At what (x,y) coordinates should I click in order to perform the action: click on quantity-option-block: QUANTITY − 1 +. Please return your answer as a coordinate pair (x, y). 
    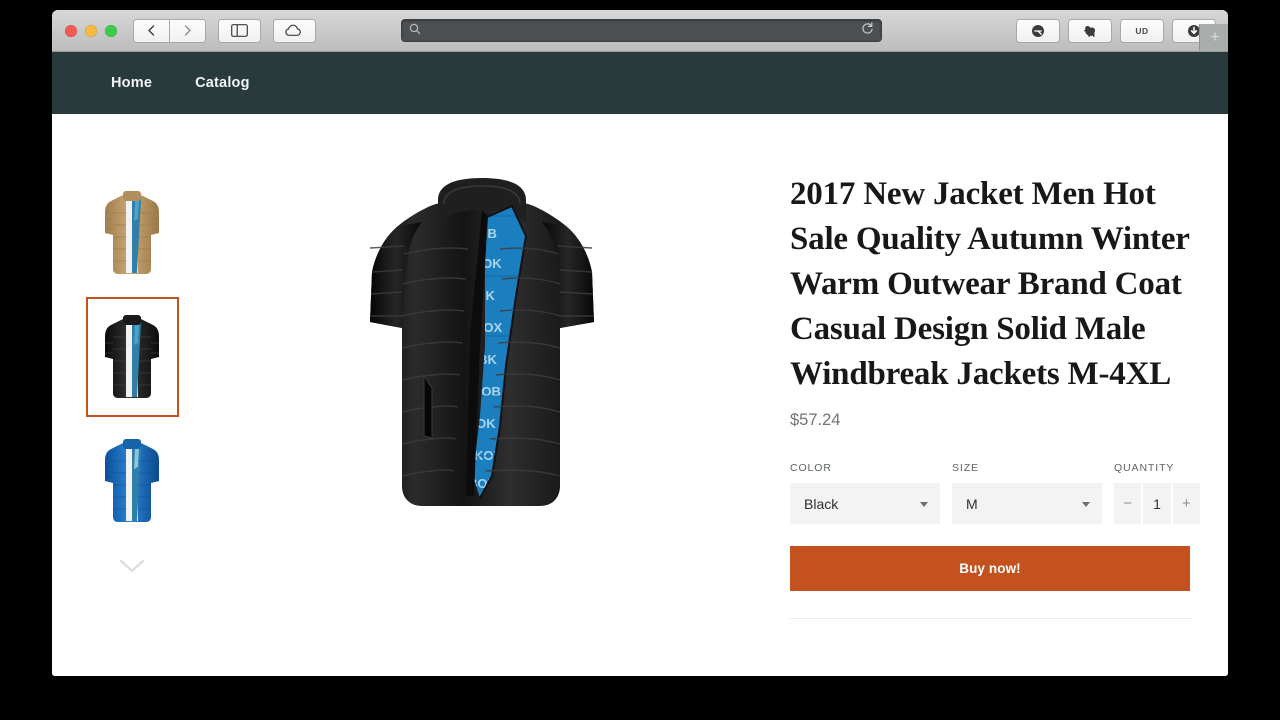
    Looking at the image, I should click on (1157, 493).